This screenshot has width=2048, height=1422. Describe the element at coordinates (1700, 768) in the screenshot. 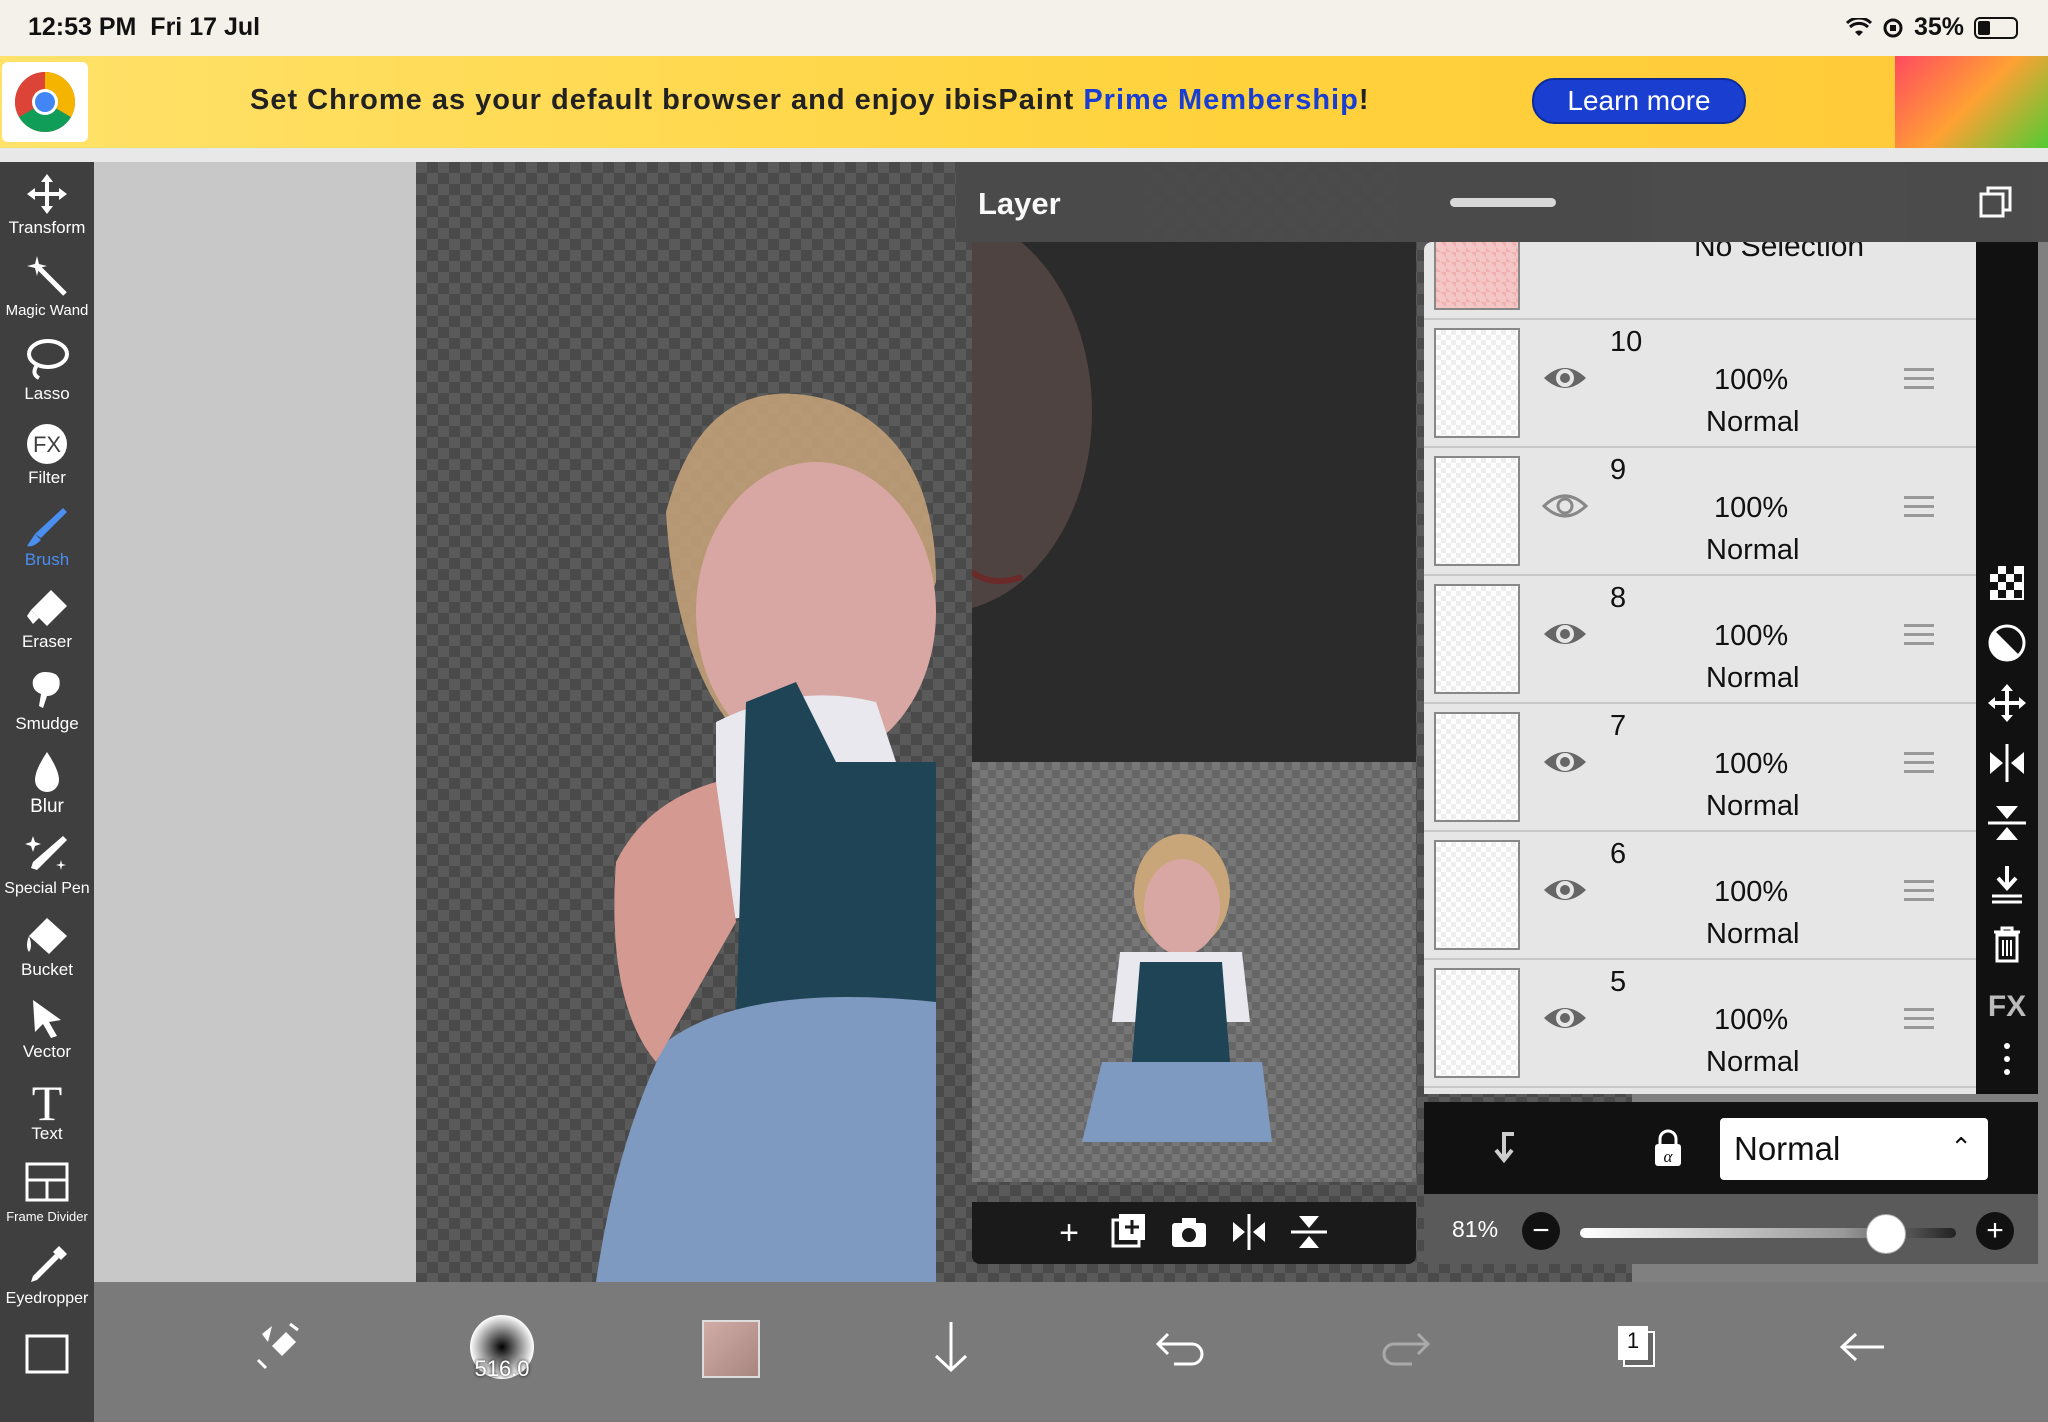

I see `layer-row: 7 100% Normal` at that location.